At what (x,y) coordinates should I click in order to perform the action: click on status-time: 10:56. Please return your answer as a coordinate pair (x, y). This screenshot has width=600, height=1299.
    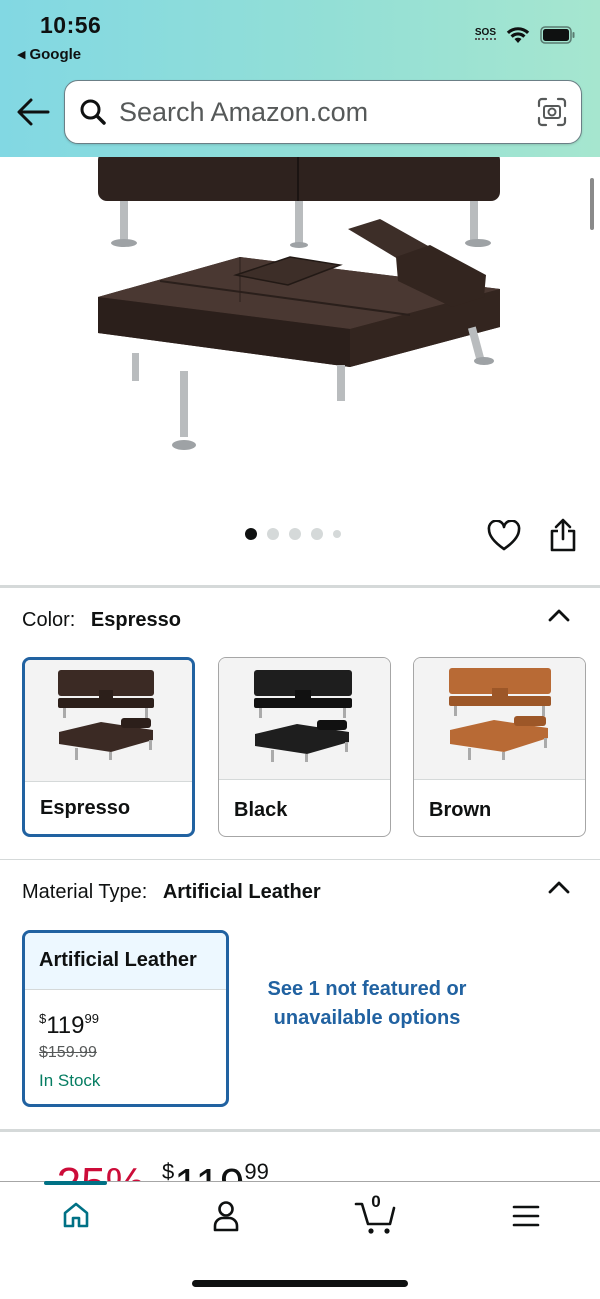
    Looking at the image, I should click on (71, 25).